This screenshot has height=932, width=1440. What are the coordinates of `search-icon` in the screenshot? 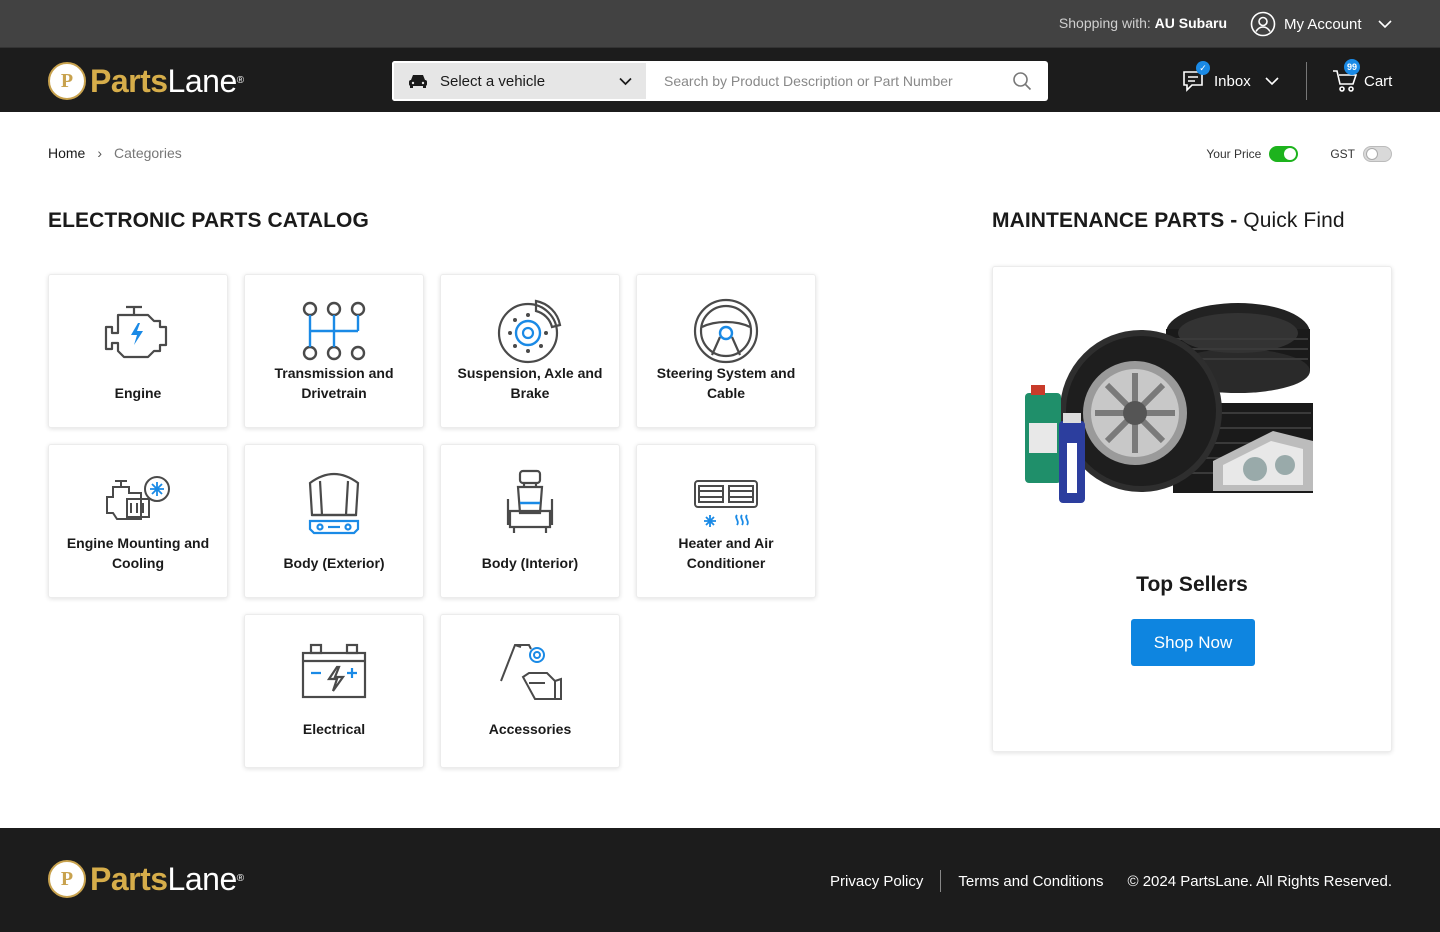 It's located at (1022, 81).